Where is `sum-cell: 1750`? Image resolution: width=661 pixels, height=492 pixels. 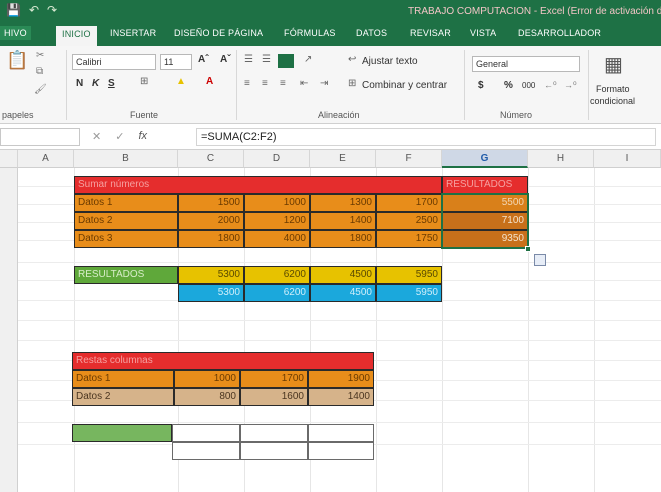 sum-cell: 1750 is located at coordinates (409, 239).